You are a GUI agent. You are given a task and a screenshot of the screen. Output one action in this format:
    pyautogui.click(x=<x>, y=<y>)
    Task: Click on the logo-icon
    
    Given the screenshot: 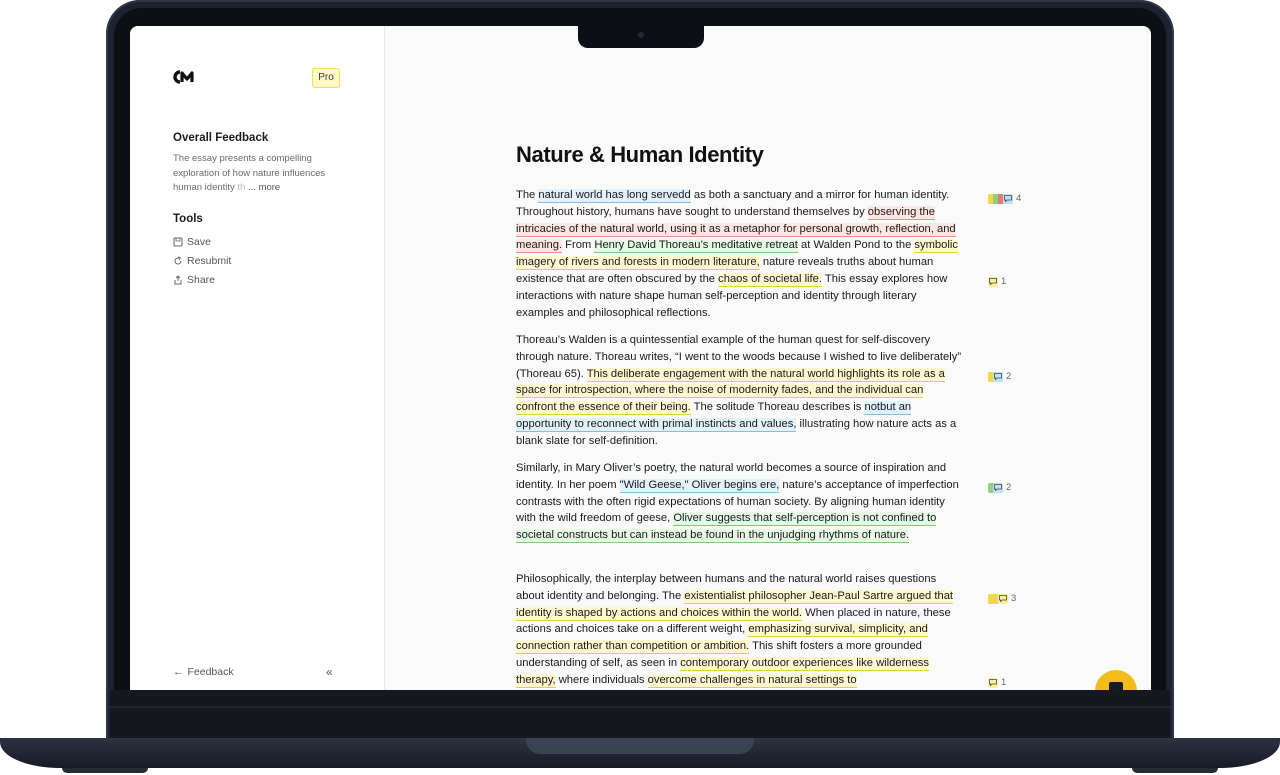 What is the action you would take?
    pyautogui.click(x=185, y=77)
    